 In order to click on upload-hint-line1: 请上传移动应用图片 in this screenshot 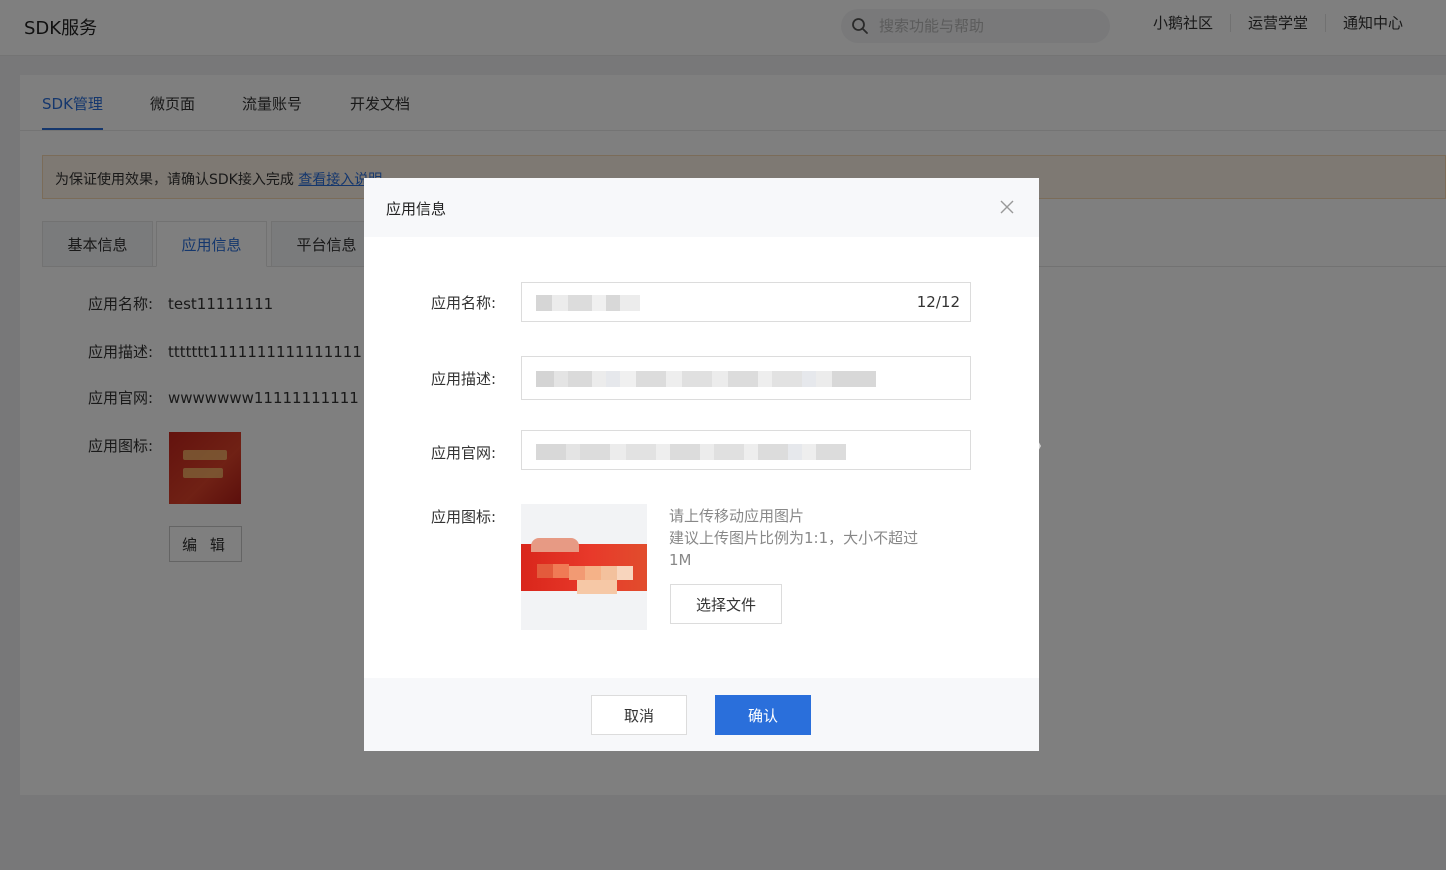, I will do `click(737, 516)`.